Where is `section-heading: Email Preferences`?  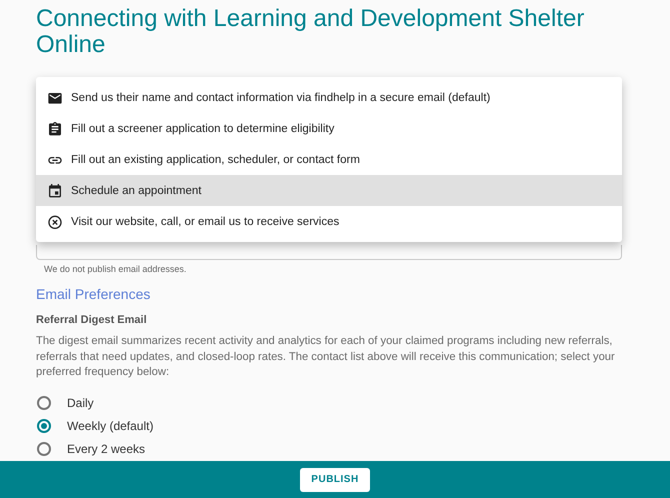
section-heading: Email Preferences is located at coordinates (94, 294).